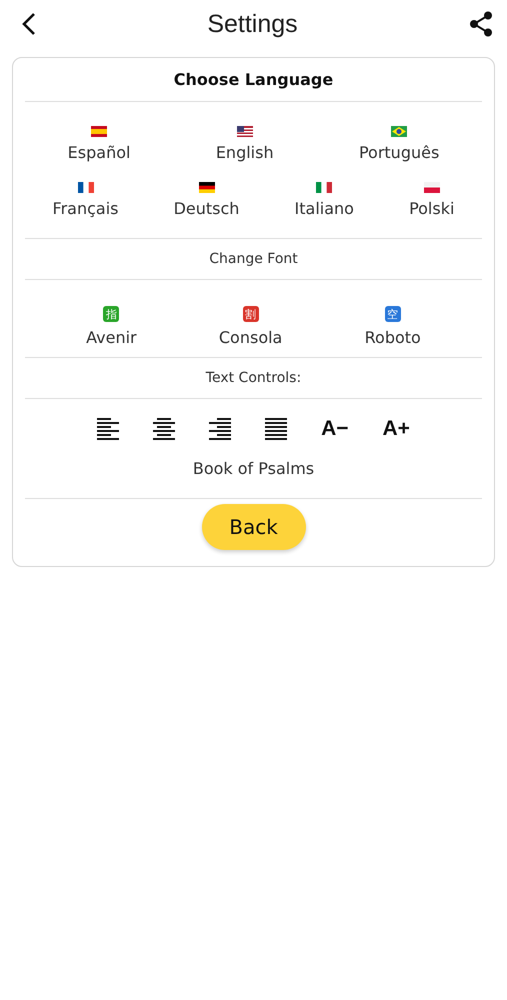  Describe the element at coordinates (396, 429) in the screenshot. I see `font-size-button: A+` at that location.